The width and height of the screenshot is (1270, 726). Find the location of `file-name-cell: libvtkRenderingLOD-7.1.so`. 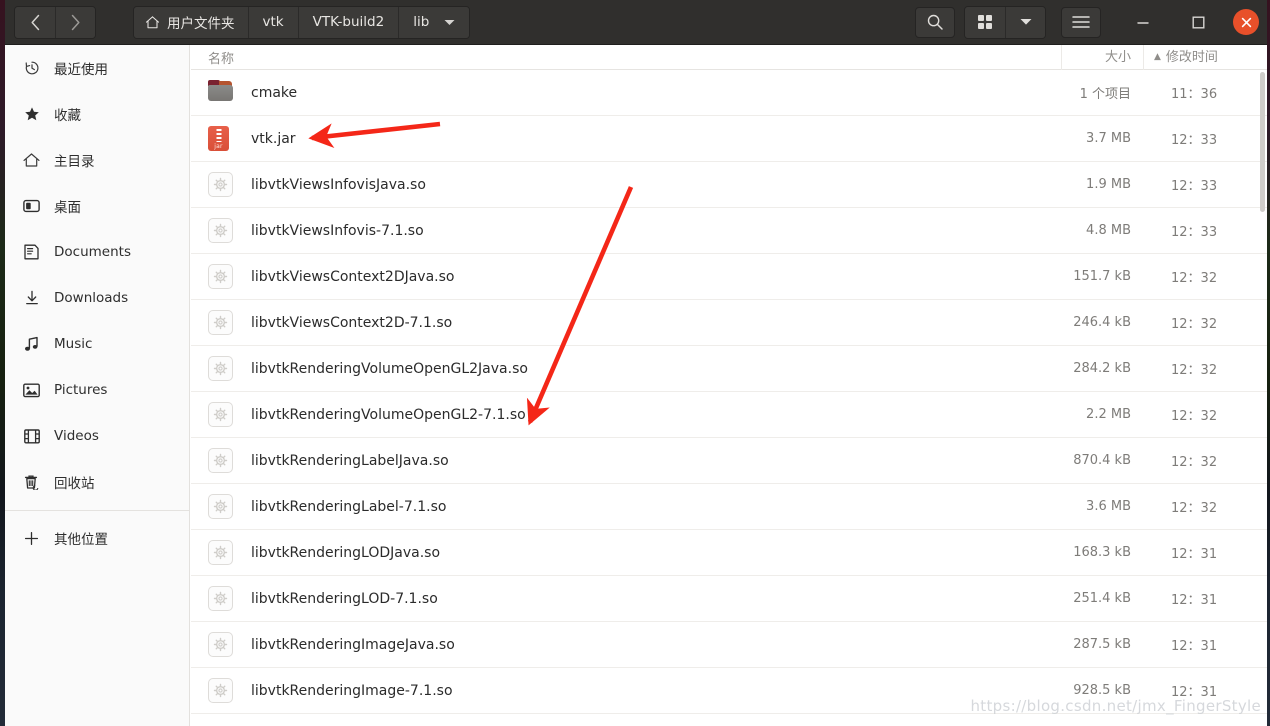

file-name-cell: libvtkRenderingLOD-7.1.so is located at coordinates (626, 598).